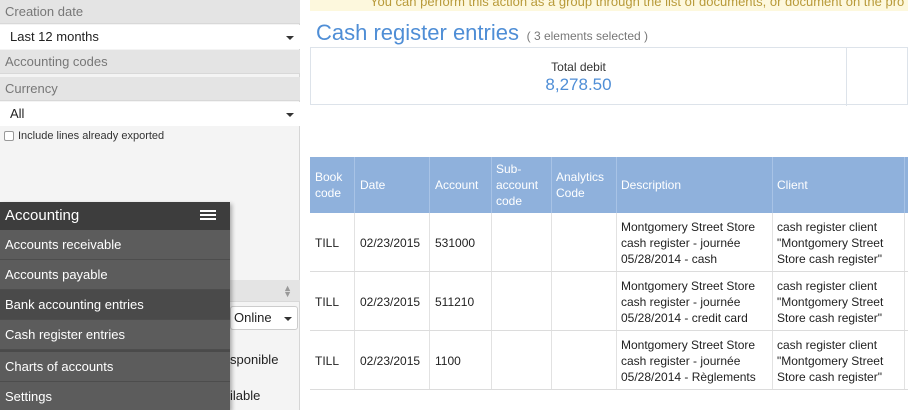 The height and width of the screenshot is (410, 908). What do you see at coordinates (583, 185) in the screenshot?
I see `column-analytics-code: Analytics Code` at bounding box center [583, 185].